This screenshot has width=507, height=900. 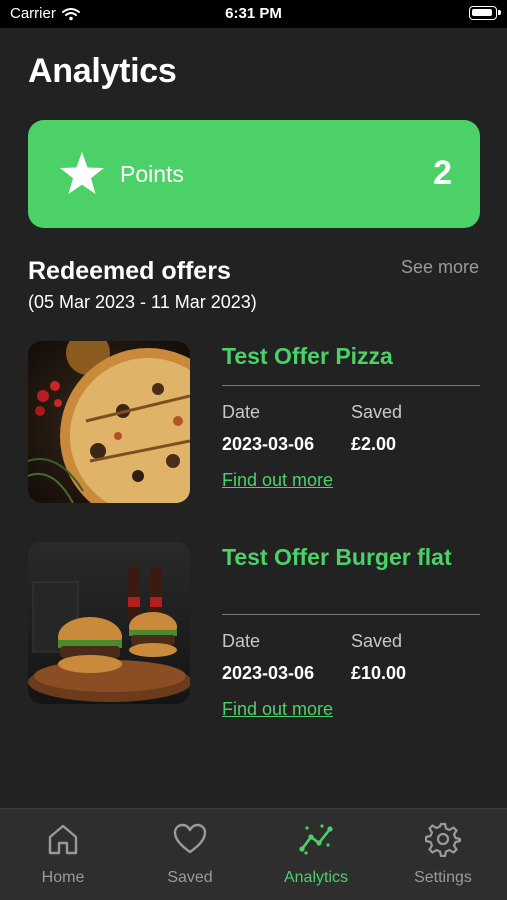 What do you see at coordinates (374, 444) in the screenshot?
I see `offer-saved: £2.00` at bounding box center [374, 444].